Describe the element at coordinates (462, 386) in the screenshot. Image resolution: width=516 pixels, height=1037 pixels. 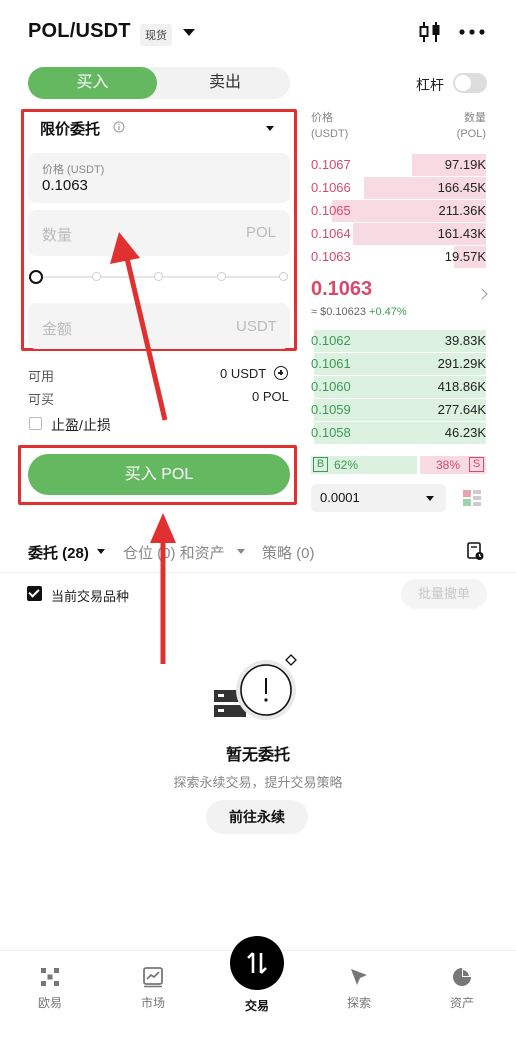
I see `ob-row-qty: 418.86K` at that location.